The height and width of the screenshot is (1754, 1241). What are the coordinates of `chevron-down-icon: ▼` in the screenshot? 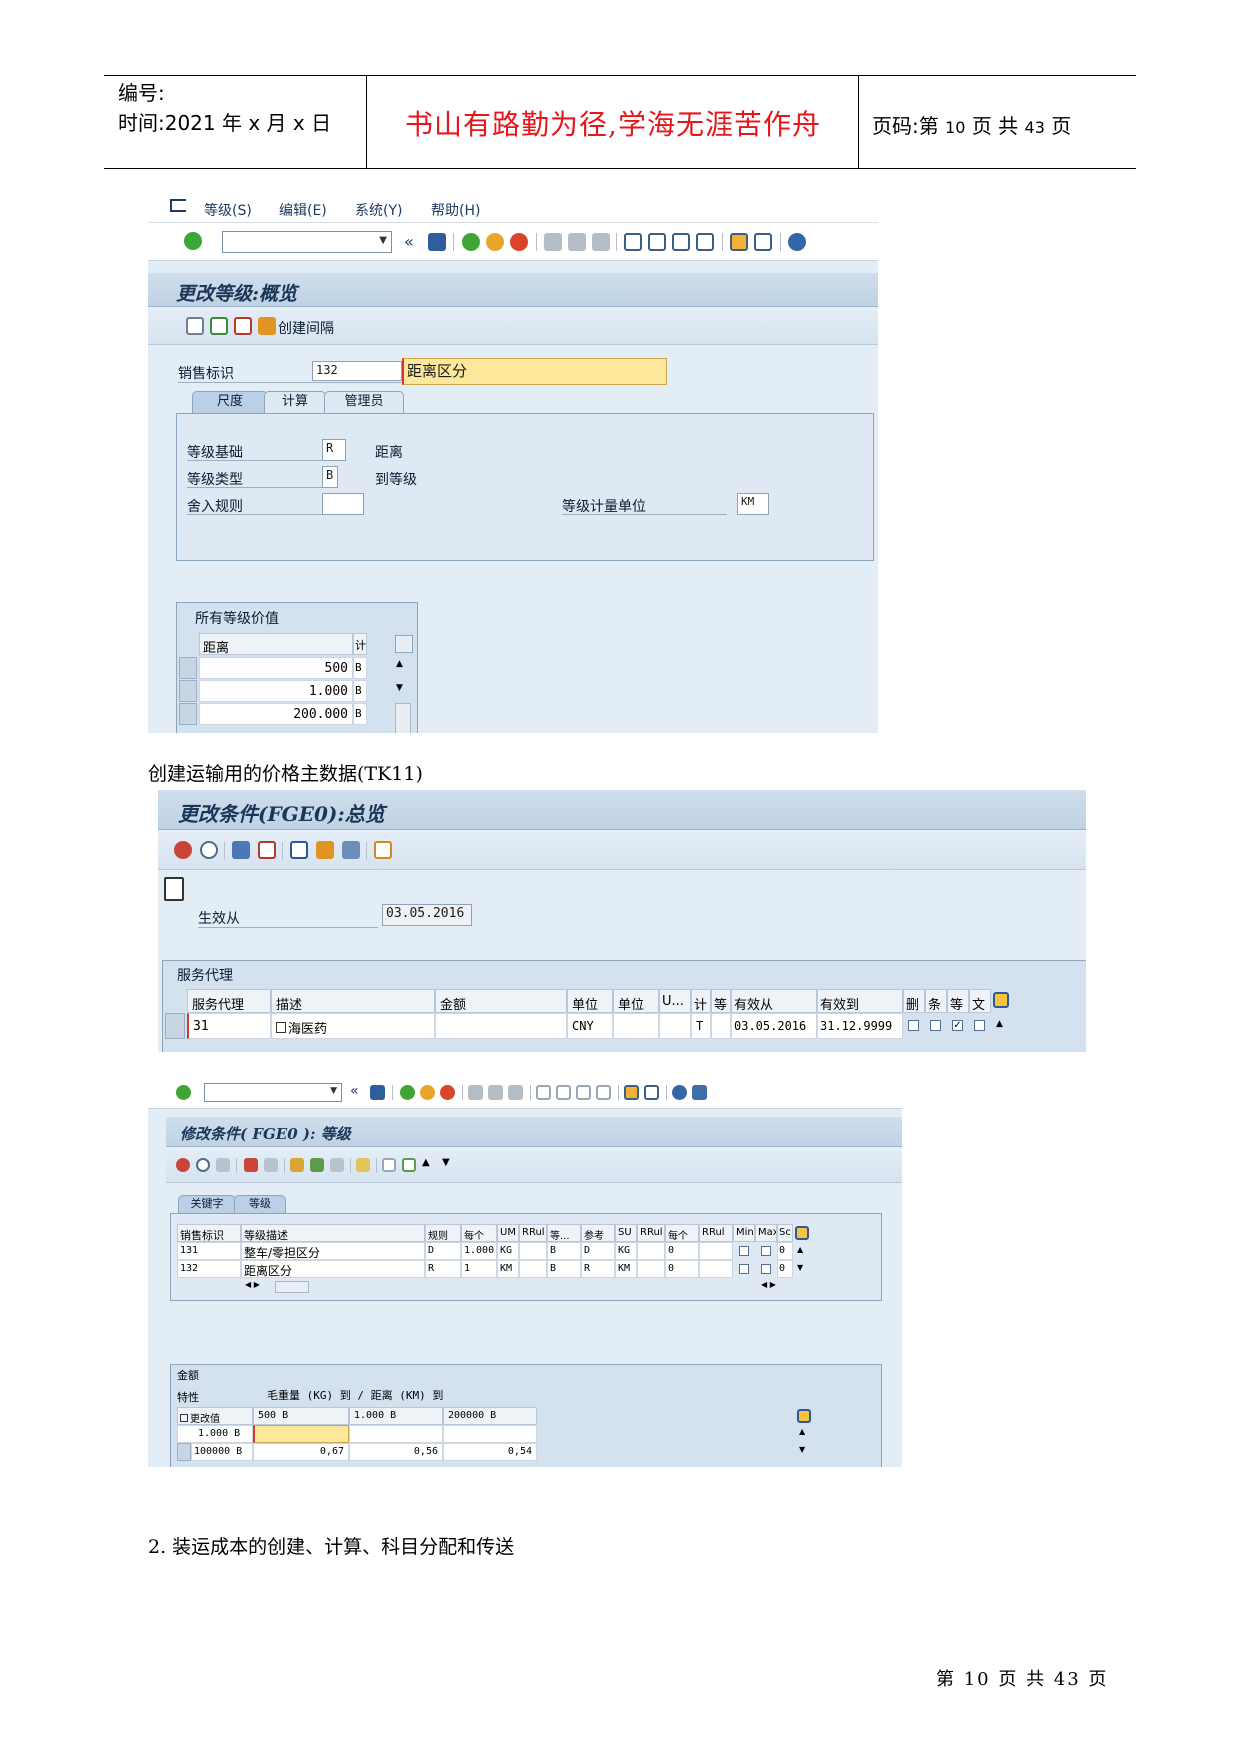 It's located at (333, 1091).